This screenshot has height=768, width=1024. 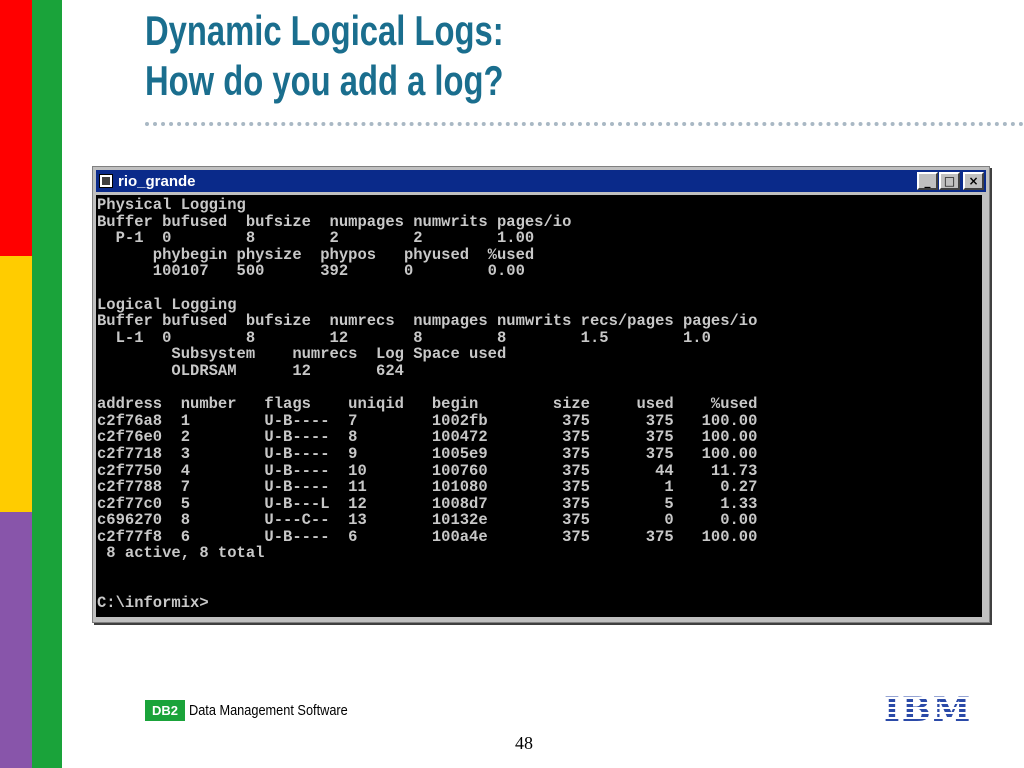 I want to click on product-name: Data Management Software, so click(x=268, y=710).